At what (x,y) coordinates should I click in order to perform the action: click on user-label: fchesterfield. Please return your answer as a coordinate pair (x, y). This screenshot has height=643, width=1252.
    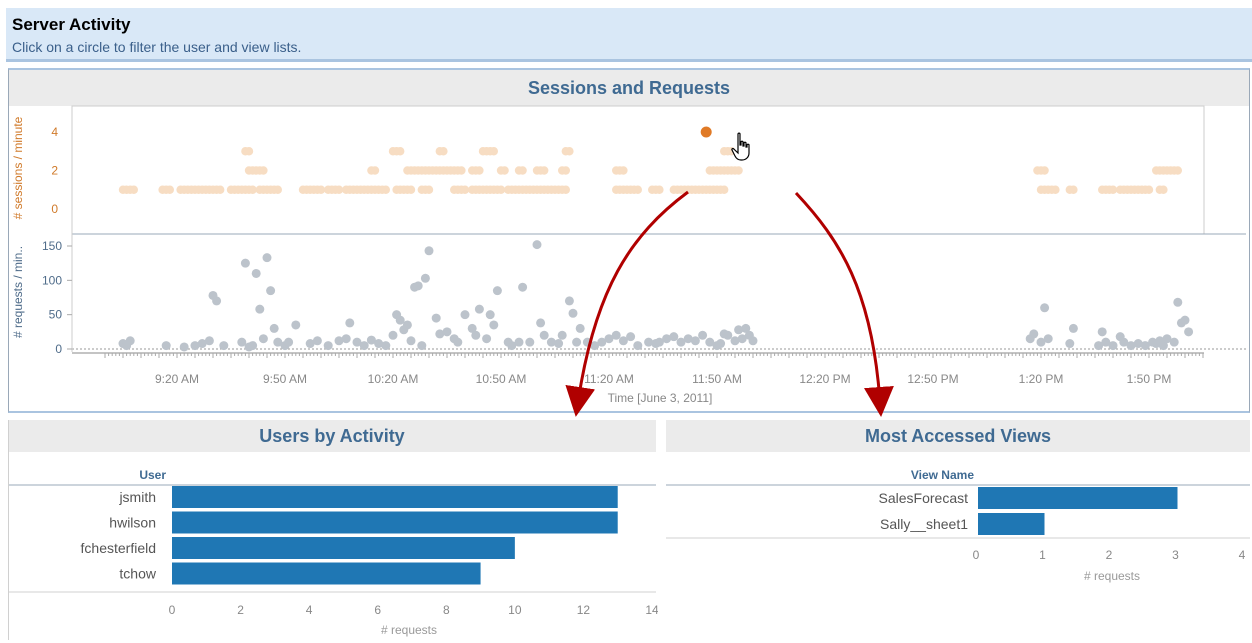
    Looking at the image, I should click on (118, 548).